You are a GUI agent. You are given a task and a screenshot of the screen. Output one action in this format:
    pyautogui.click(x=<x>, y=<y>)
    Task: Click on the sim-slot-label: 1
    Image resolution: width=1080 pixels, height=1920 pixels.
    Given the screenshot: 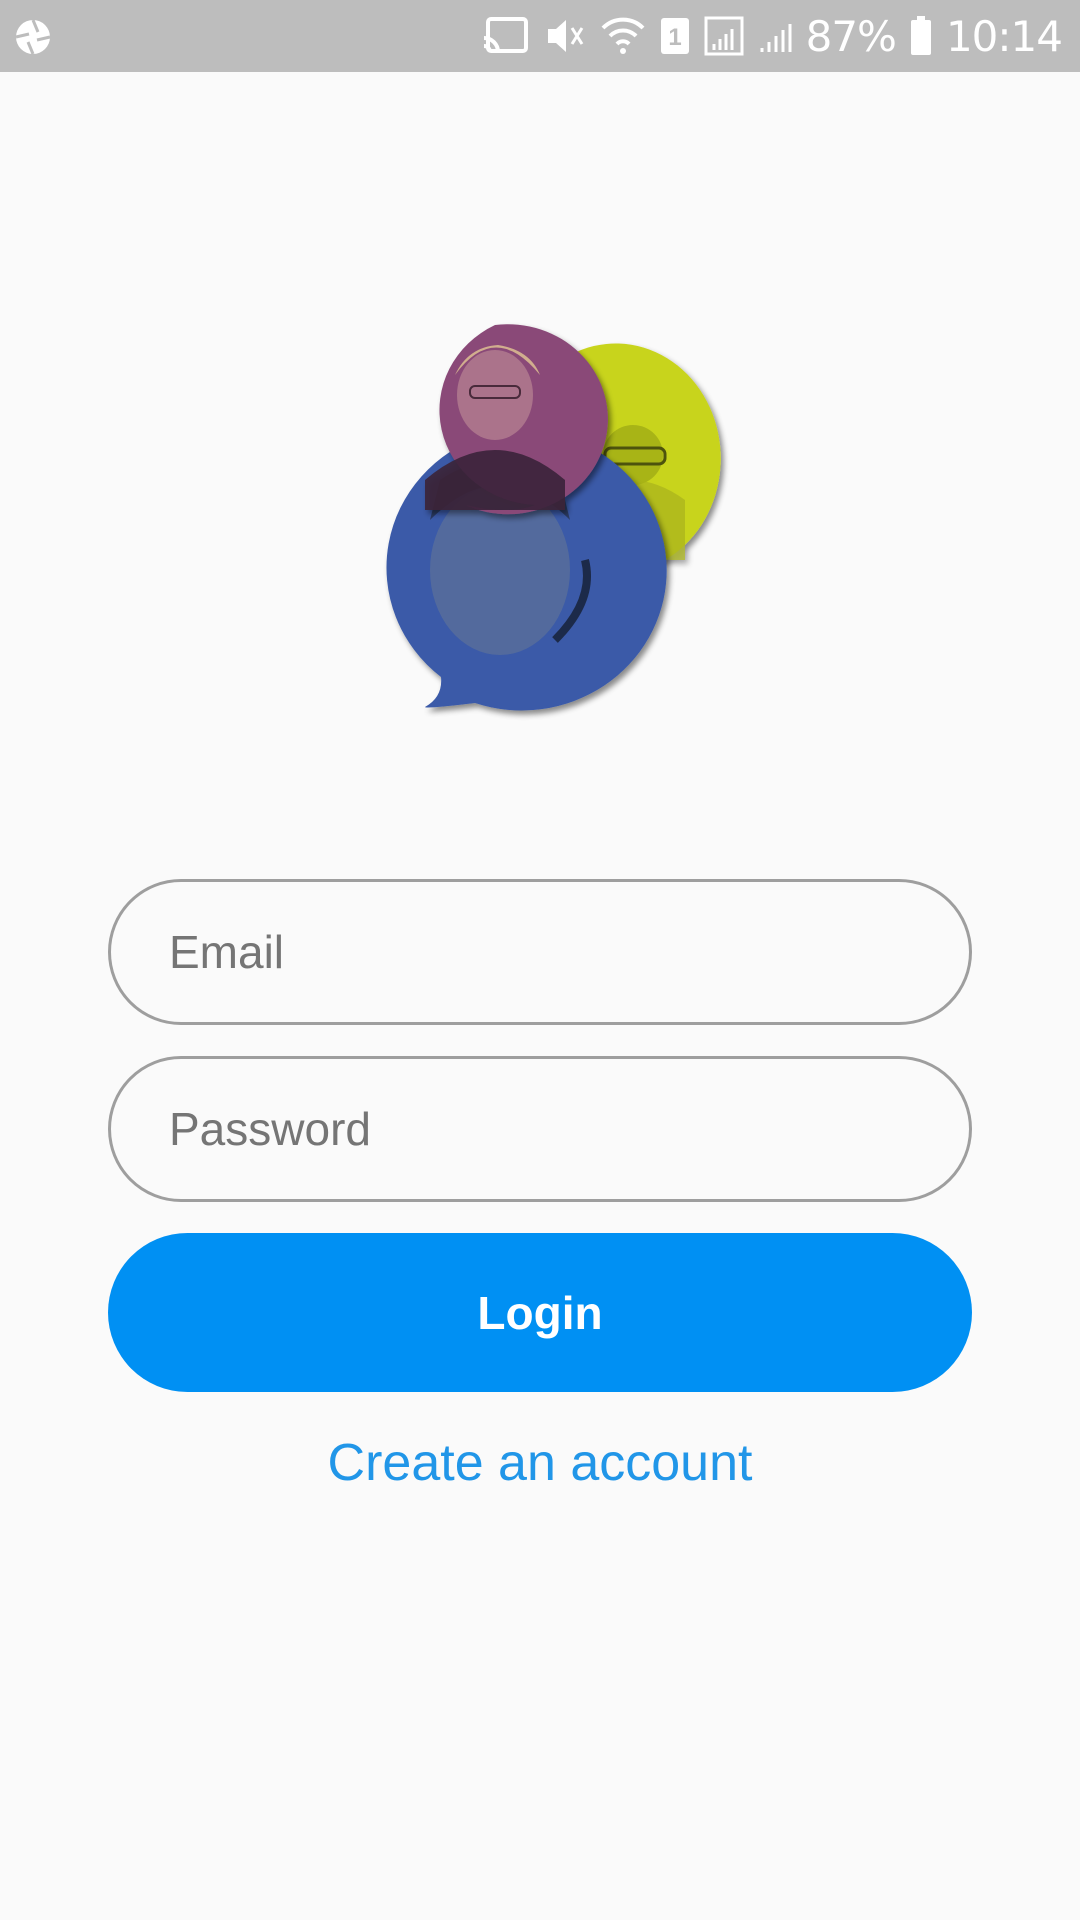 What is the action you would take?
    pyautogui.click(x=674, y=37)
    